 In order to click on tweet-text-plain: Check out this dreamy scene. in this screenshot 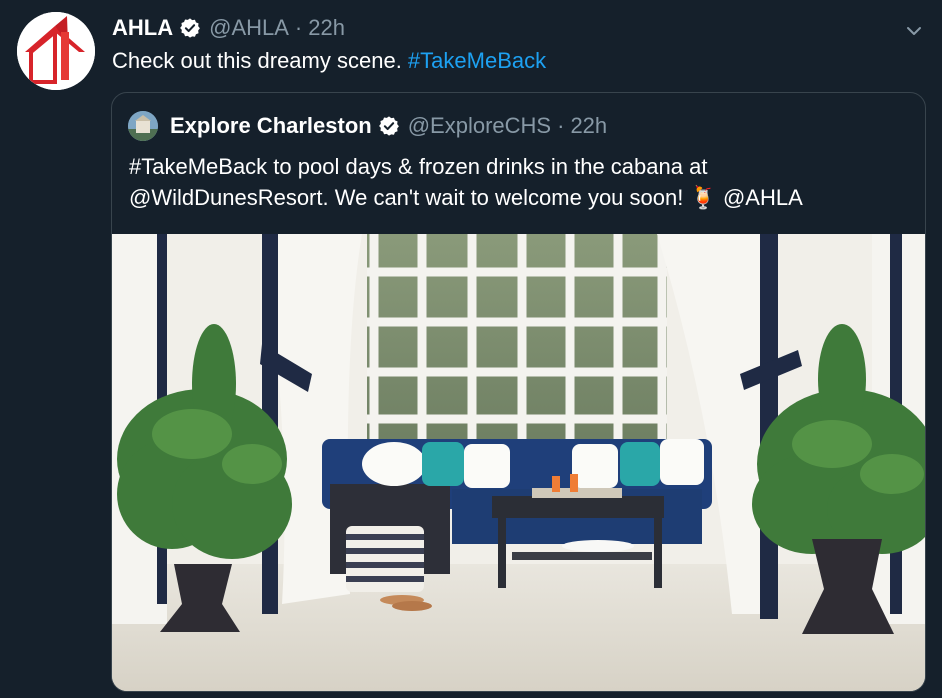, I will do `click(260, 60)`.